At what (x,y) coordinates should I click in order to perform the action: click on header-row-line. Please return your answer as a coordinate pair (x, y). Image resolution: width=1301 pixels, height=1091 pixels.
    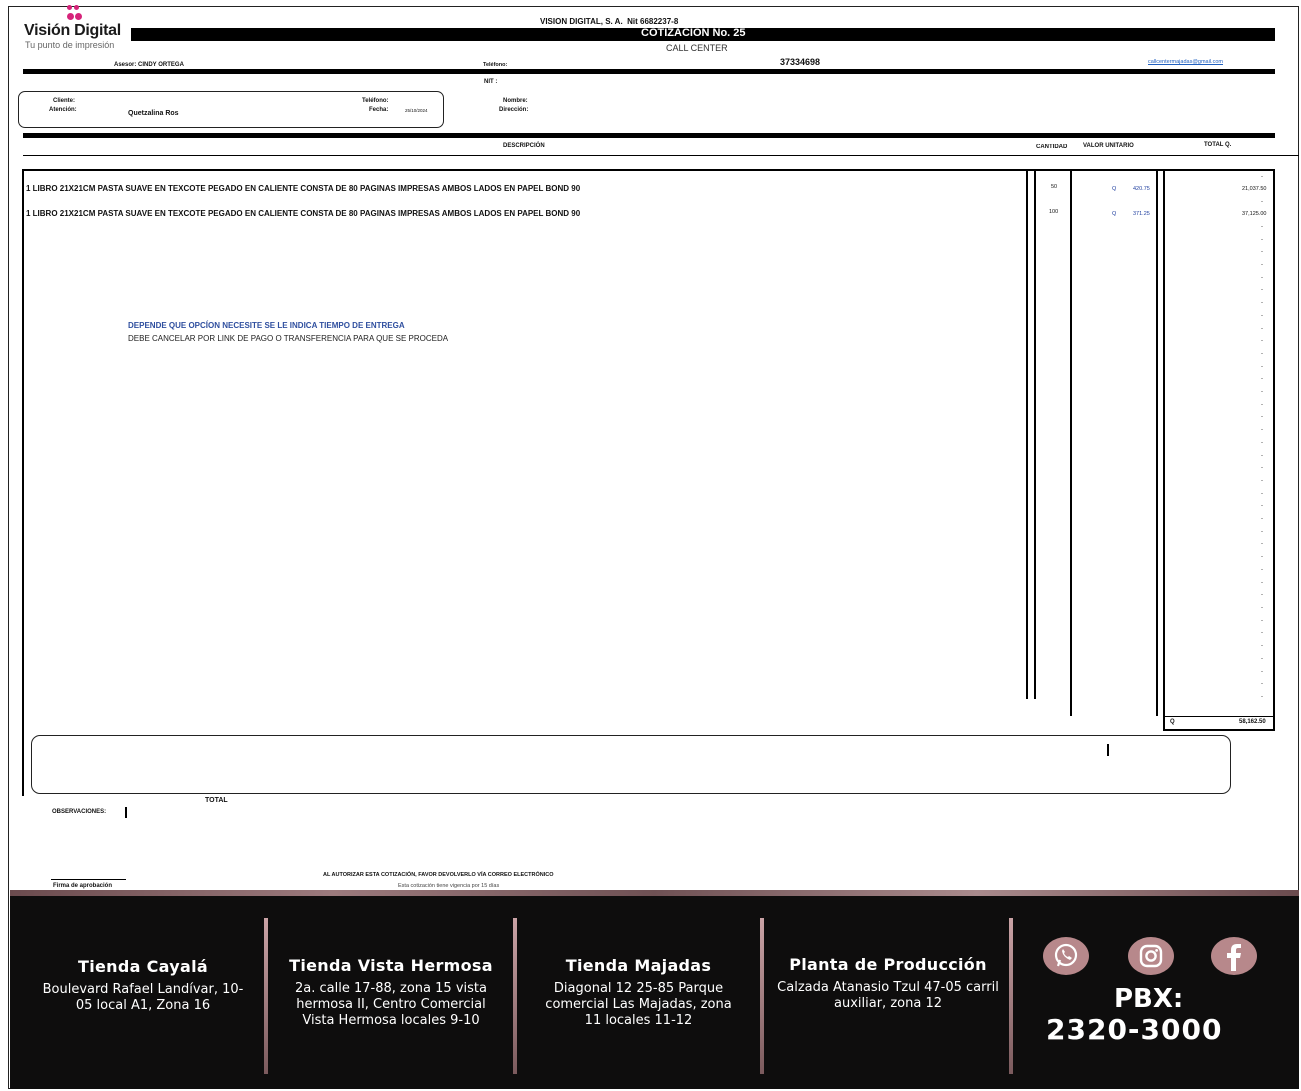
    Looking at the image, I should click on (661, 155).